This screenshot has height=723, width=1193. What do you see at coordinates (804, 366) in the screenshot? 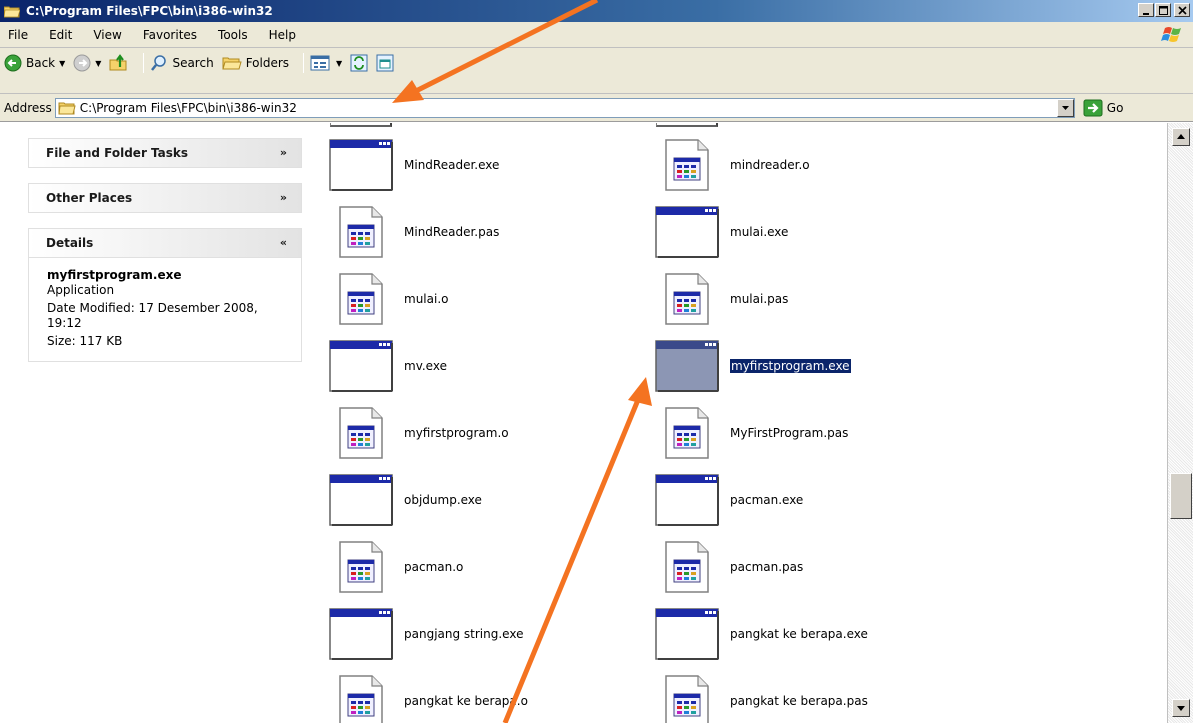
I see `file-item: myfirstprogram.exe` at bounding box center [804, 366].